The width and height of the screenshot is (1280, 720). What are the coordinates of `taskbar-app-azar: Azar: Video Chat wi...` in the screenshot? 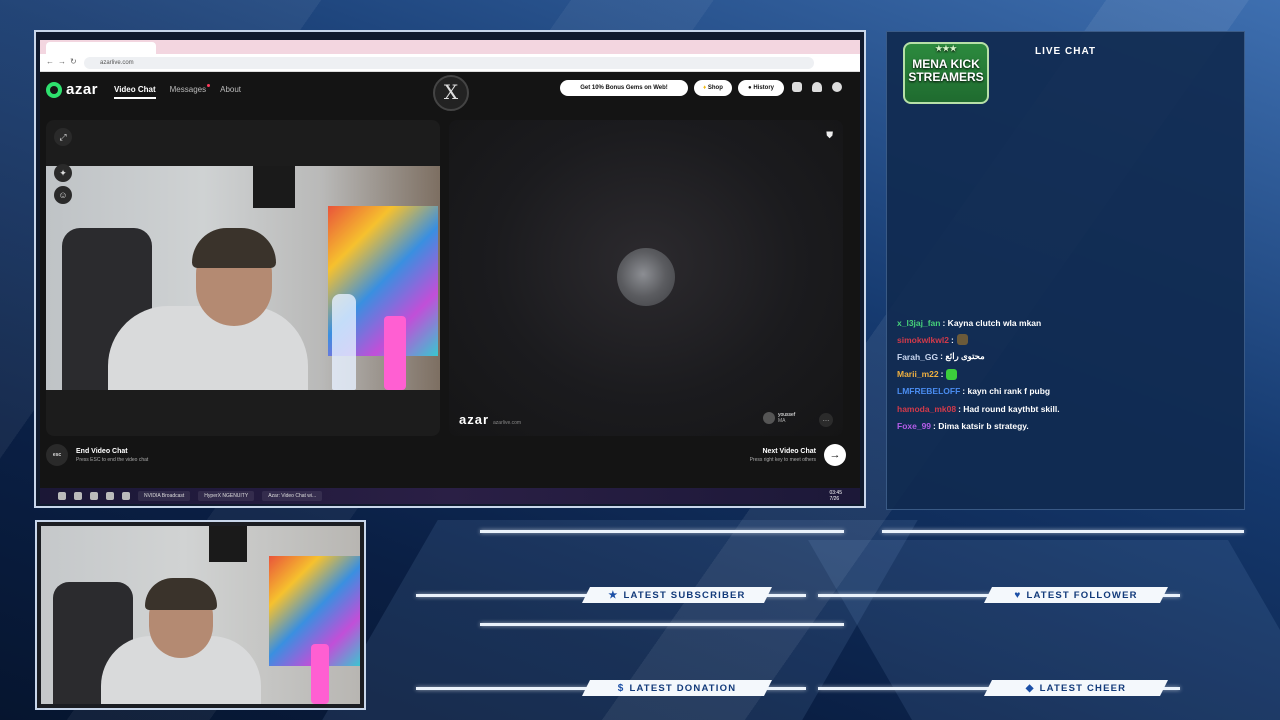 It's located at (292, 496).